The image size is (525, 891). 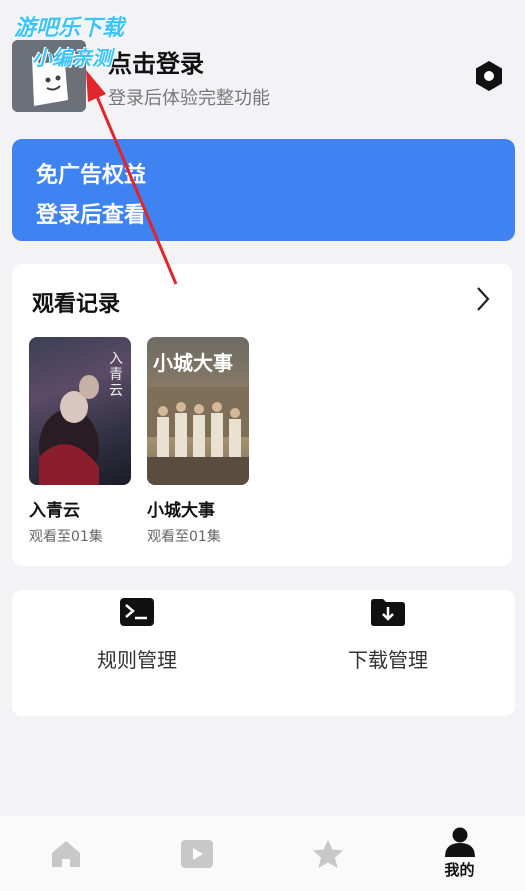 I want to click on login-subtitle: 登录后体验完整功能, so click(x=189, y=98).